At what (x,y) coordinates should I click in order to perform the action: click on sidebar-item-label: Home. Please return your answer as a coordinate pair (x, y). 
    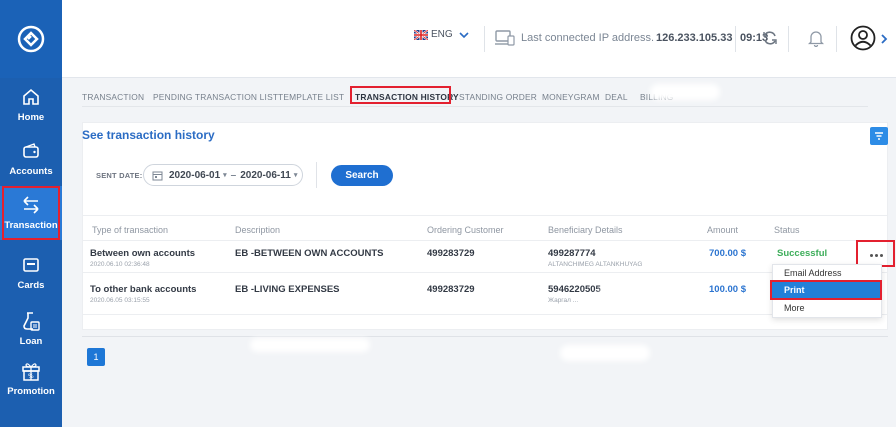
    Looking at the image, I should click on (31, 117).